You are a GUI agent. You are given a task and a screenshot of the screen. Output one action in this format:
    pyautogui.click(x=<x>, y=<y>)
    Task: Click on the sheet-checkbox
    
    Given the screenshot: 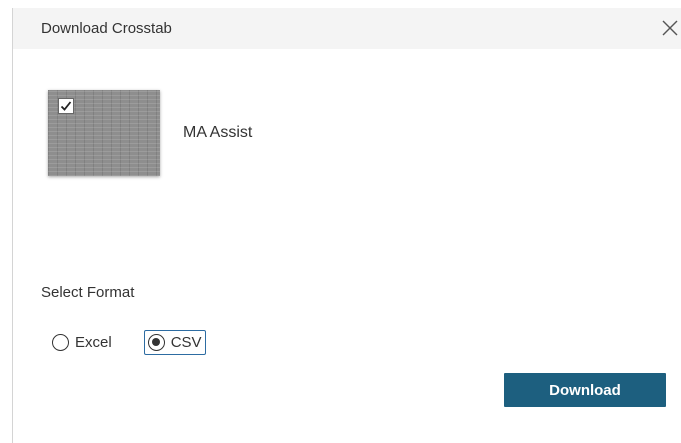 What is the action you would take?
    pyautogui.click(x=66, y=106)
    